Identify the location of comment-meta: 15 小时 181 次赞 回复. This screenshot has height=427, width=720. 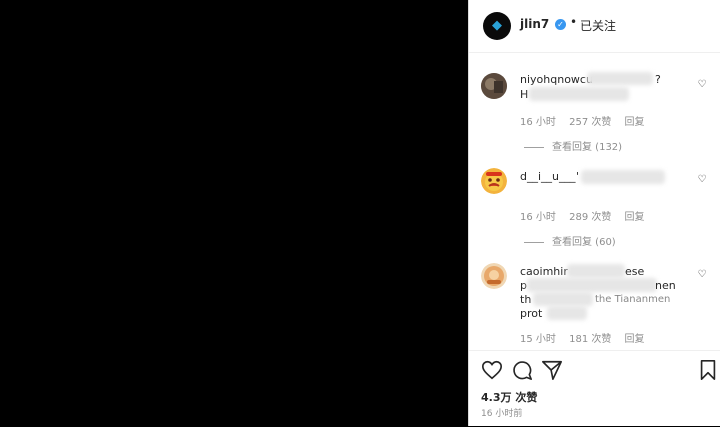
(587, 337).